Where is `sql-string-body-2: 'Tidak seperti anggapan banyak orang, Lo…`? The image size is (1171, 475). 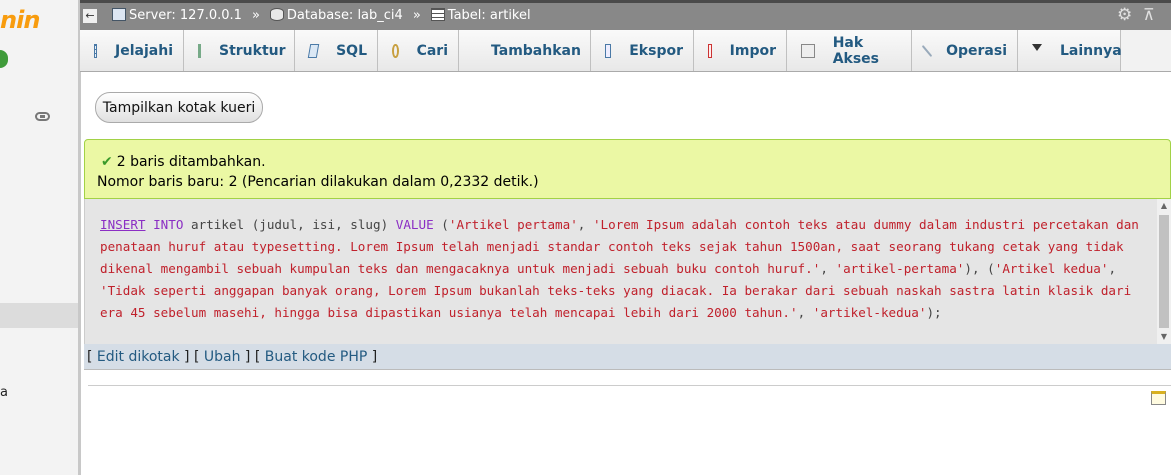 sql-string-body-2: 'Tidak seperti anggapan banyak orang, Lo… is located at coordinates (619, 301).